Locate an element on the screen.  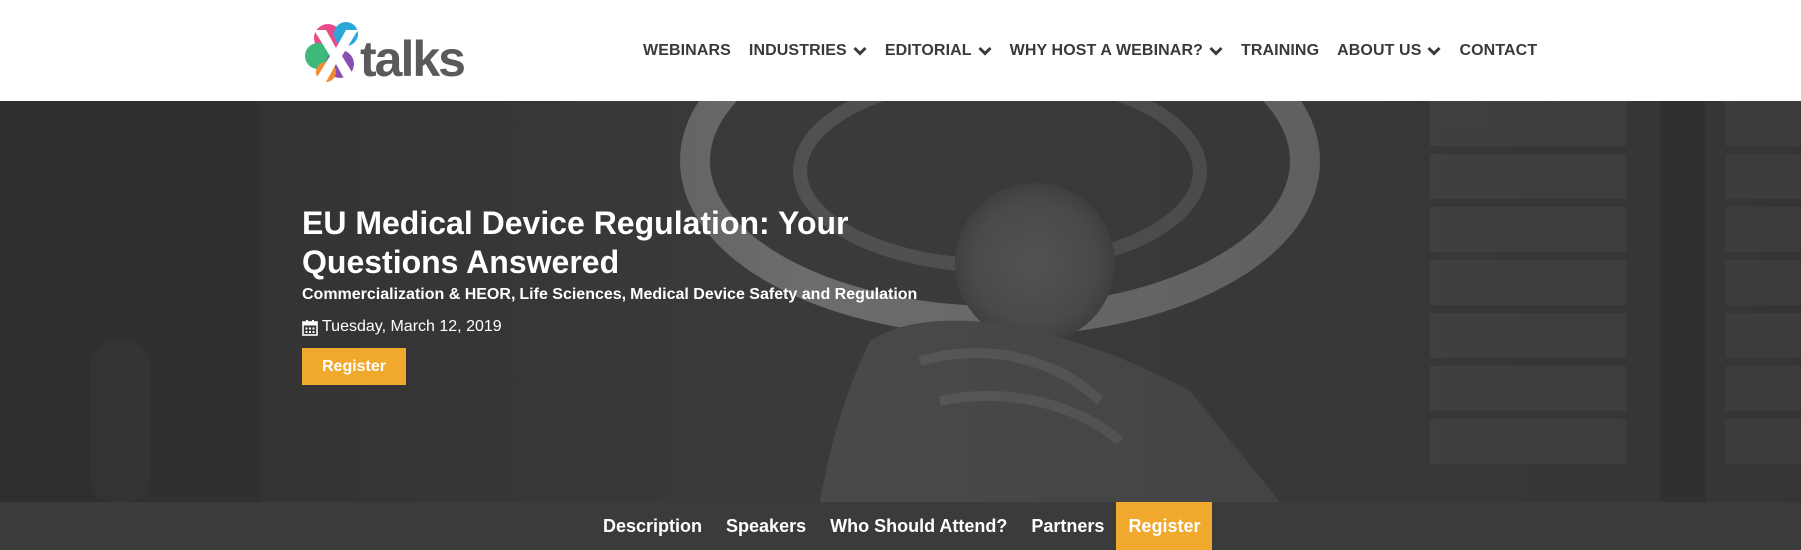
category-link: Commercialization & HEOR is located at coordinates (406, 295).